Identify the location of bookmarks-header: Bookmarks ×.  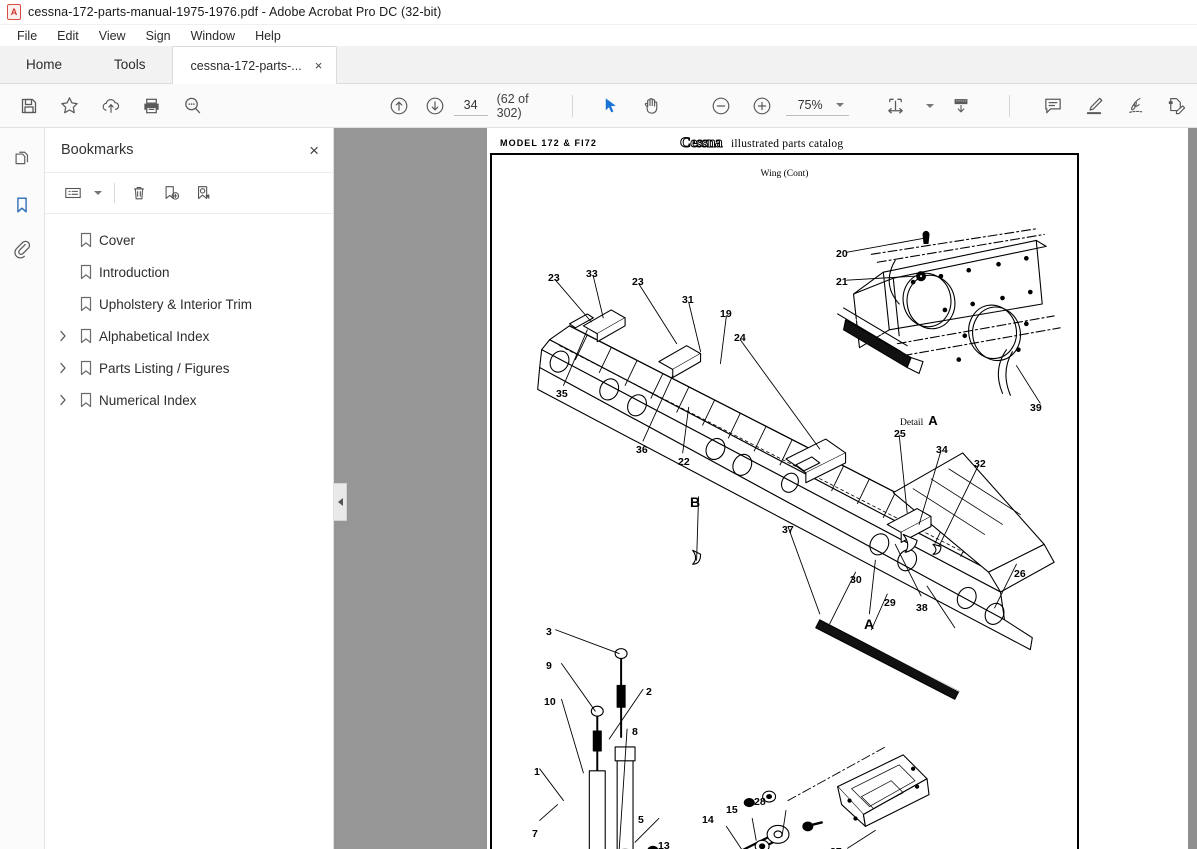
(189, 150).